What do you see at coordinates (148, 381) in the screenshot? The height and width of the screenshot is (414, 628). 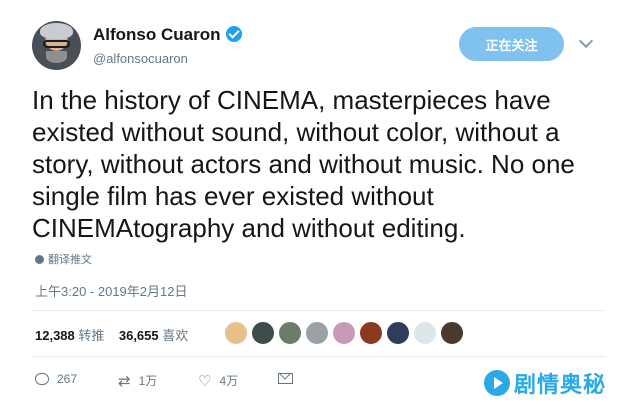 I see `retweet-count: 1万` at bounding box center [148, 381].